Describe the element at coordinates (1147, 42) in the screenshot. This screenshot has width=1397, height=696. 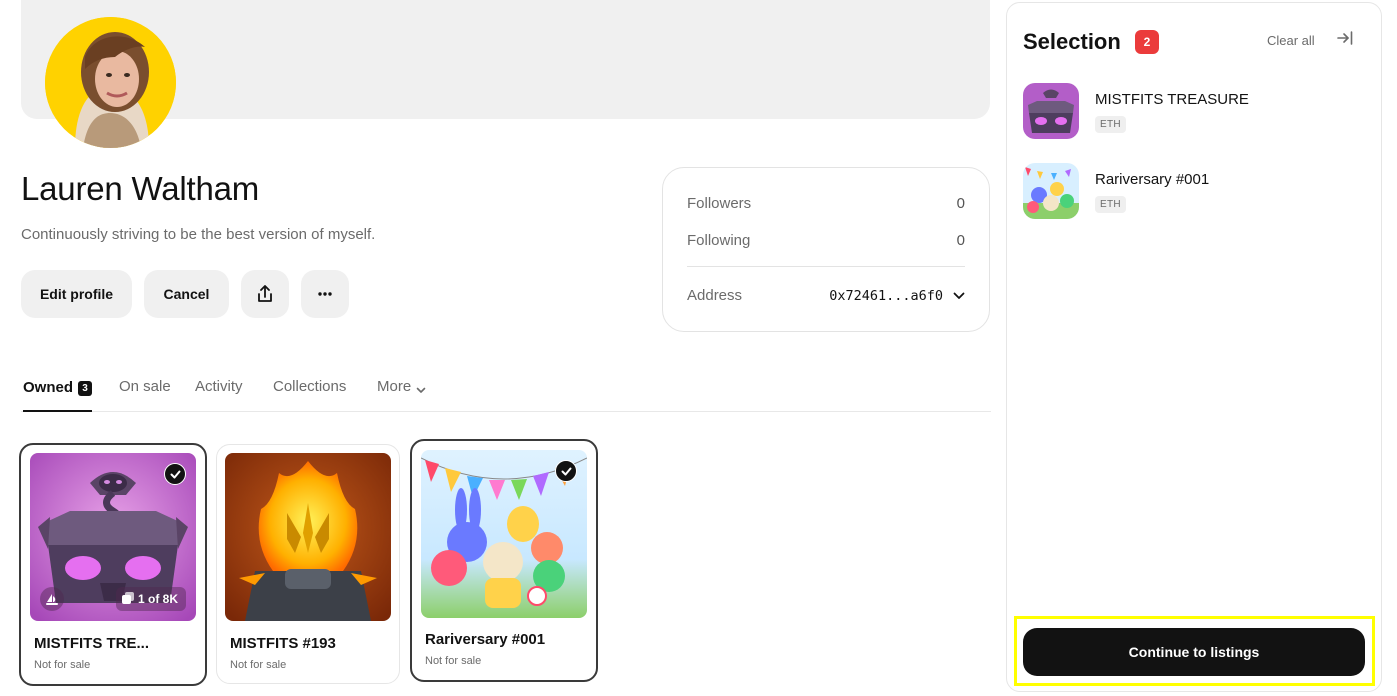
I see `selection-count-badge: 2` at that location.